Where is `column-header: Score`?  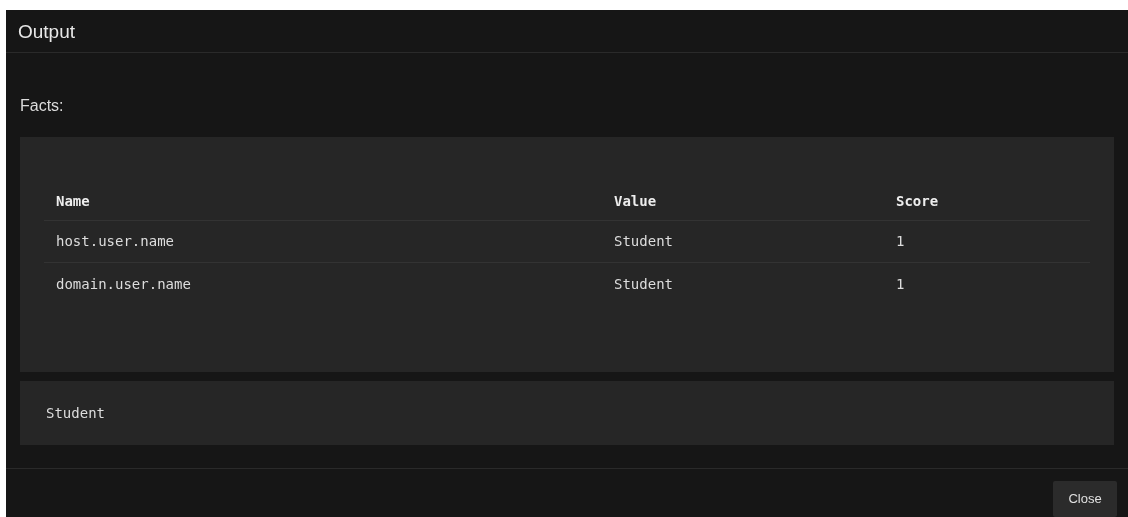
column-header: Score is located at coordinates (917, 201).